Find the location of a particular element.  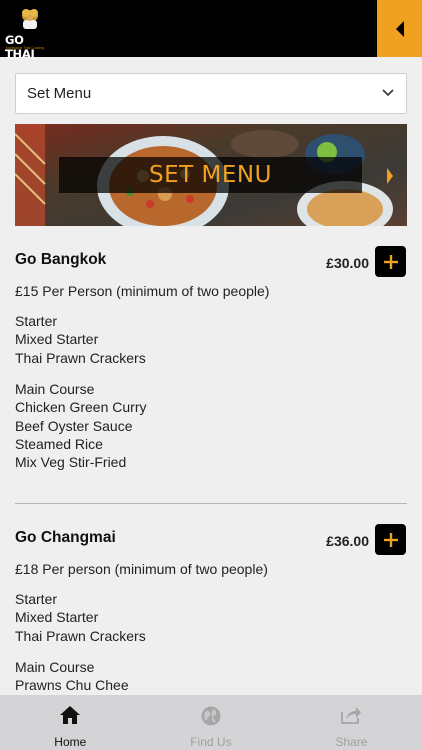

globe-icon is located at coordinates (211, 716).